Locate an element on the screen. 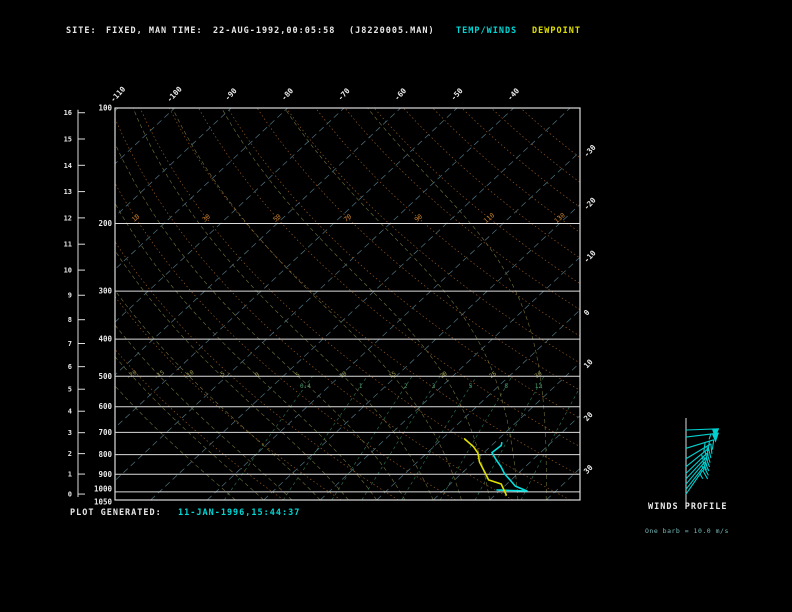  time-value: 22-AUG-1992,00:05:58 is located at coordinates (274, 31).